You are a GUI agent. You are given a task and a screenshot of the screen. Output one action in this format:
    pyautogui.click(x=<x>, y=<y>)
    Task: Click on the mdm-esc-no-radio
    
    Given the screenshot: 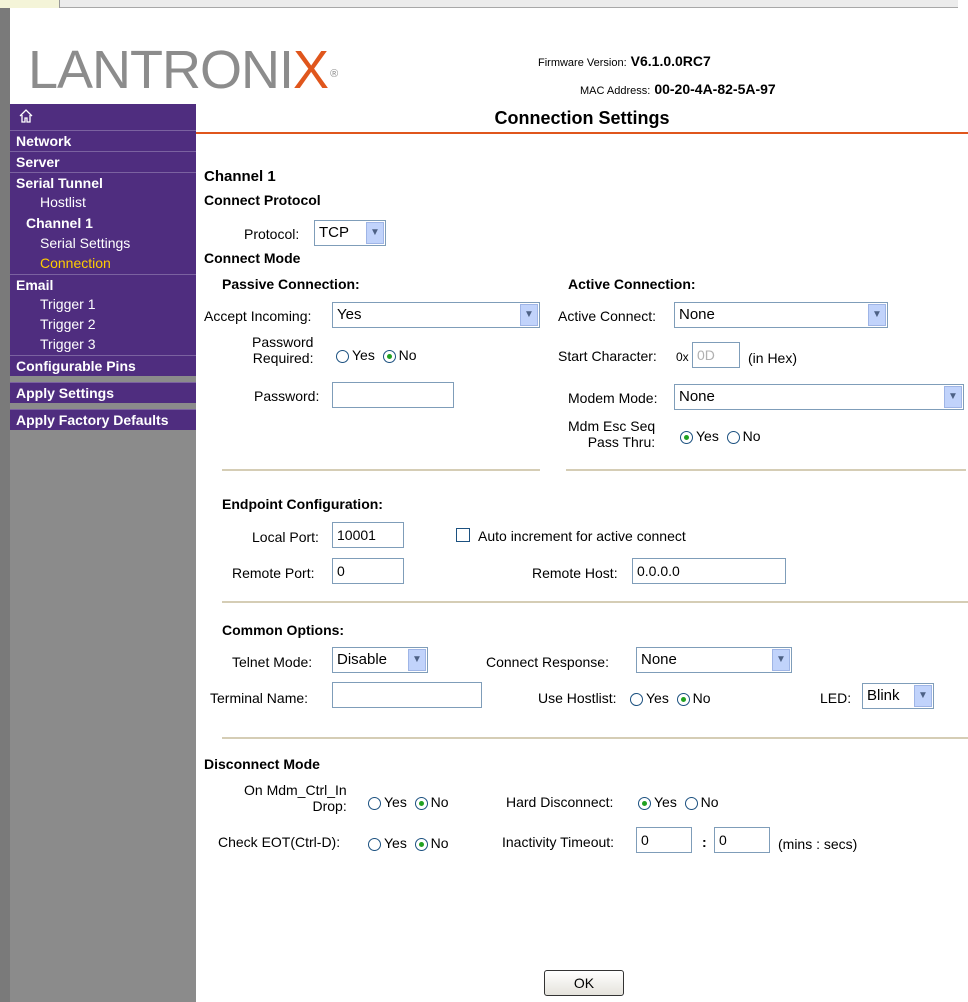 What is the action you would take?
    pyautogui.click(x=733, y=437)
    